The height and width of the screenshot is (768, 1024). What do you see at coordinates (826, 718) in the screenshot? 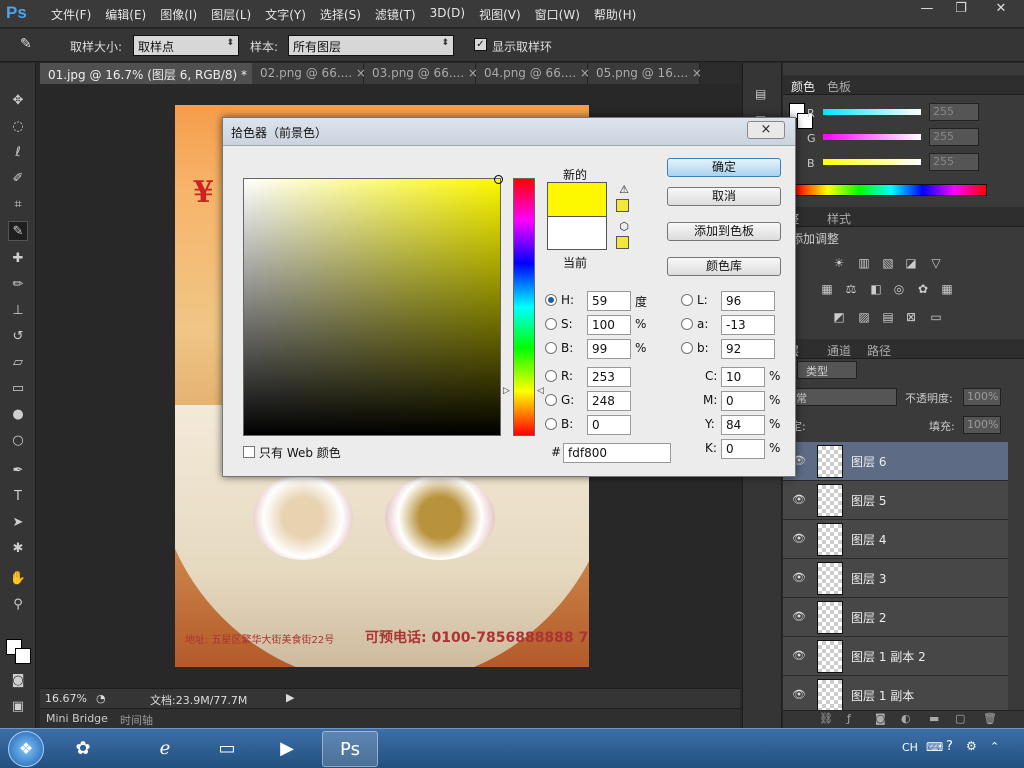
I see `link-layers-icon: ⛓` at bounding box center [826, 718].